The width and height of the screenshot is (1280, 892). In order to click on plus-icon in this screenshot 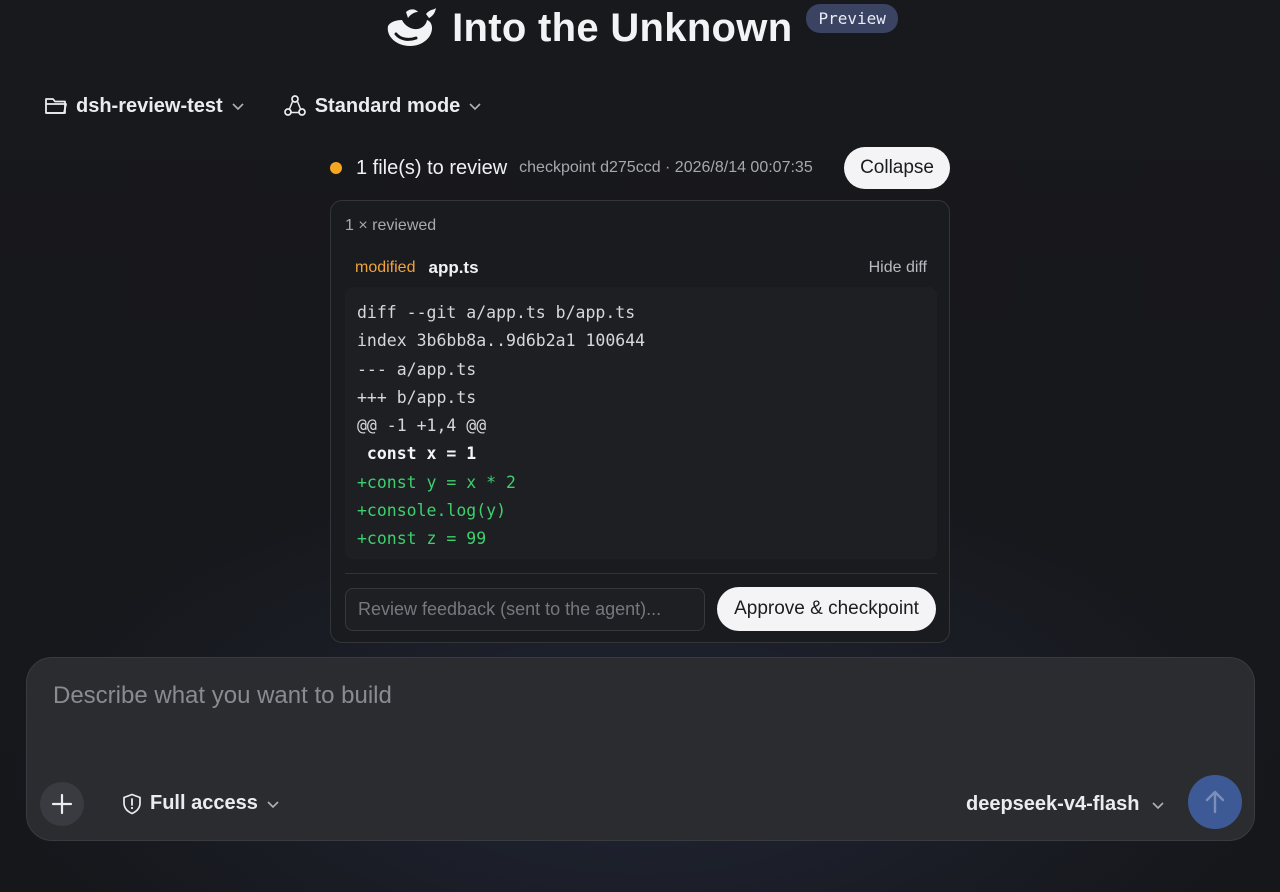, I will do `click(62, 804)`.